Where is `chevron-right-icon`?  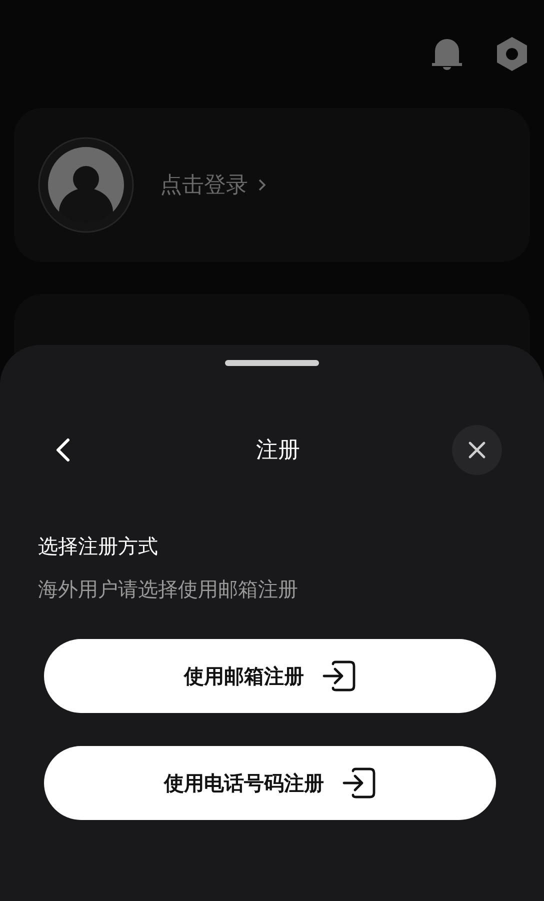 chevron-right-icon is located at coordinates (262, 185).